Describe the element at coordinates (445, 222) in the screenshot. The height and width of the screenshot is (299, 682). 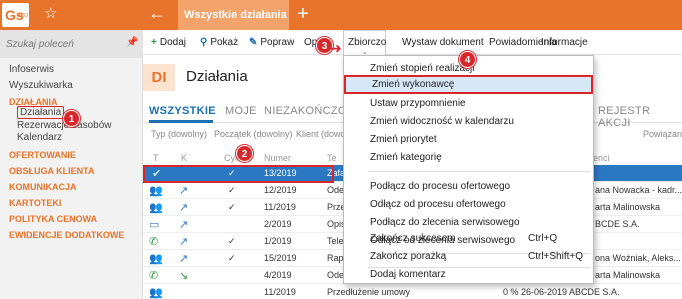
I see `menu-item-label: Podłącz do zlecenia serwisowego` at that location.